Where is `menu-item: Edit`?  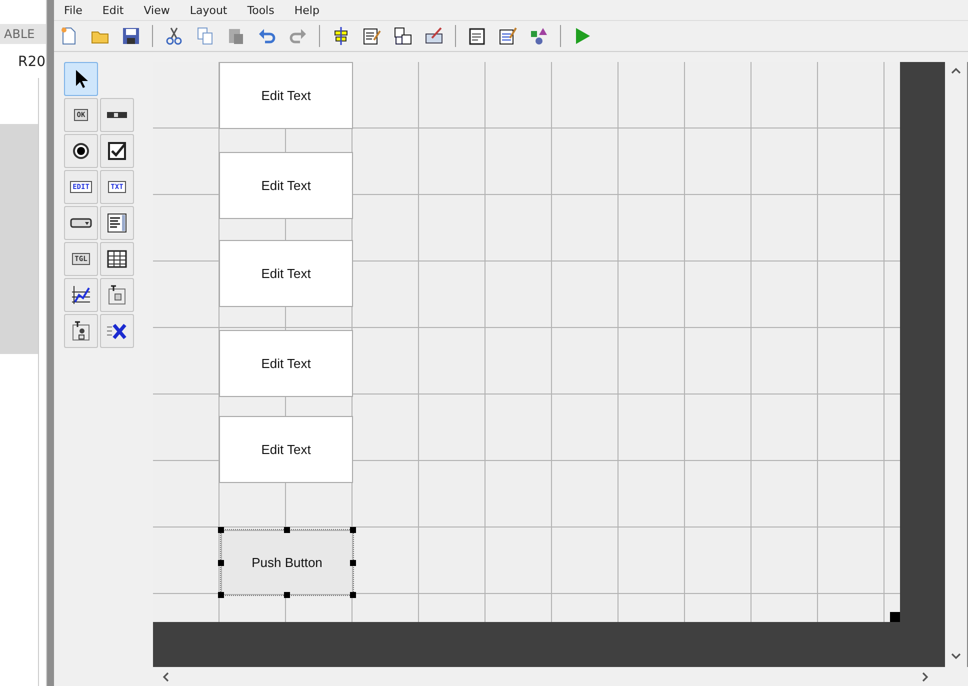 menu-item: Edit is located at coordinates (113, 10).